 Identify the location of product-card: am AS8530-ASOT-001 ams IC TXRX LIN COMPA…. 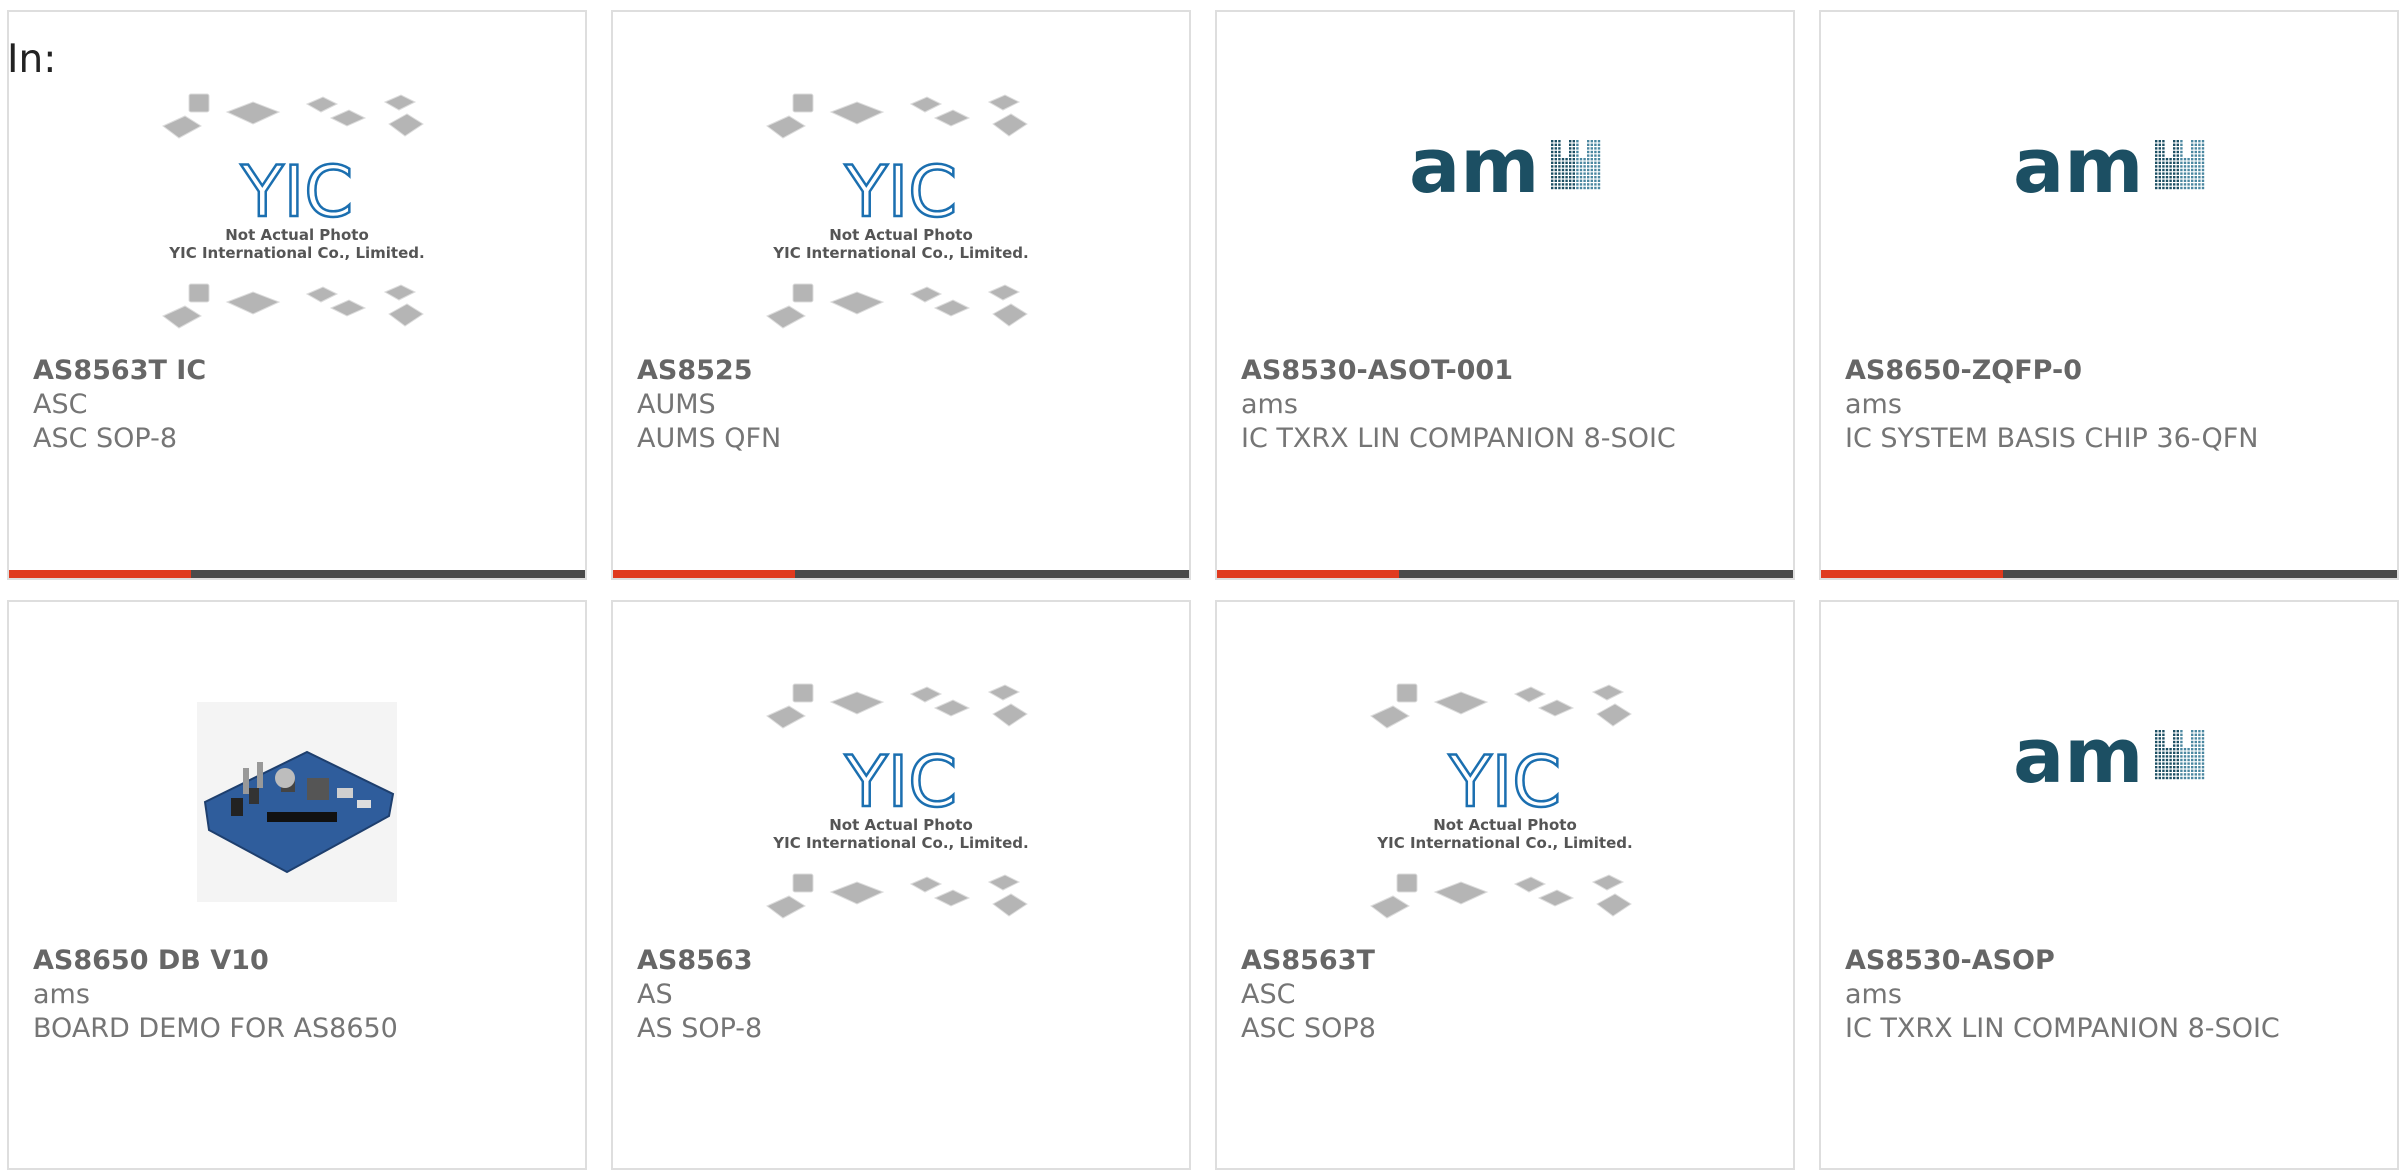
(1505, 295).